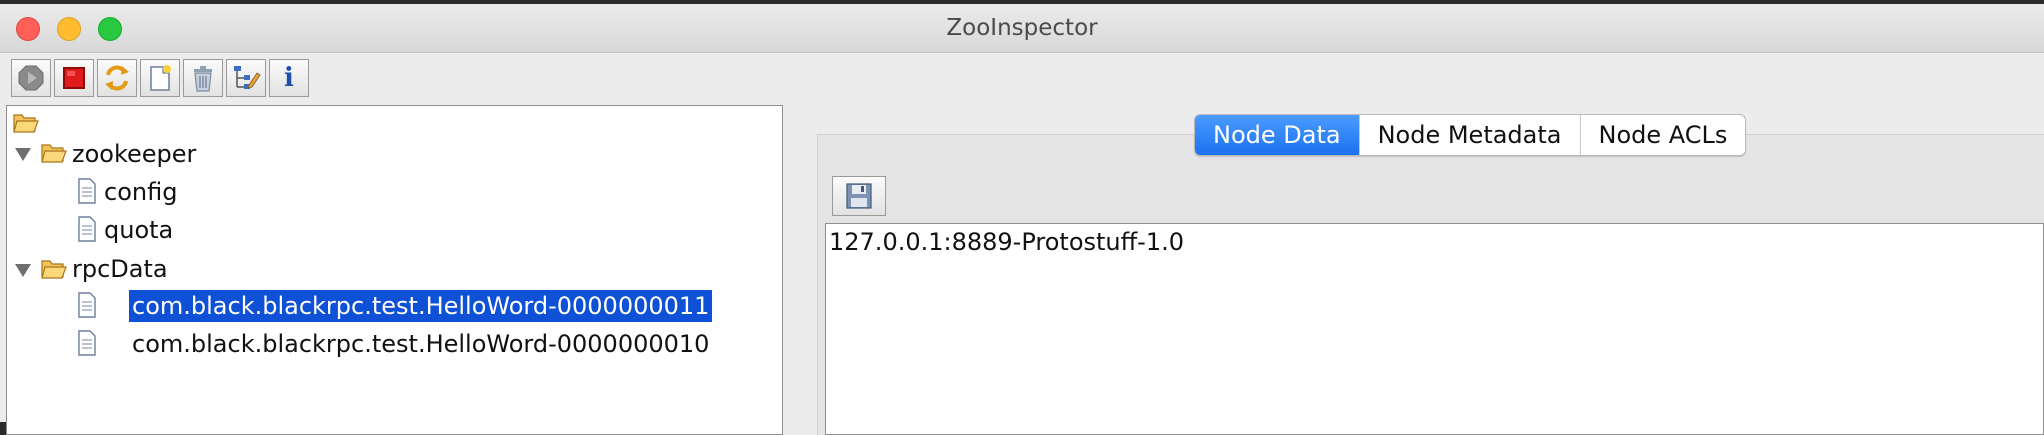 The height and width of the screenshot is (435, 2044). I want to click on tab-node-data: Node Data, so click(1277, 135).